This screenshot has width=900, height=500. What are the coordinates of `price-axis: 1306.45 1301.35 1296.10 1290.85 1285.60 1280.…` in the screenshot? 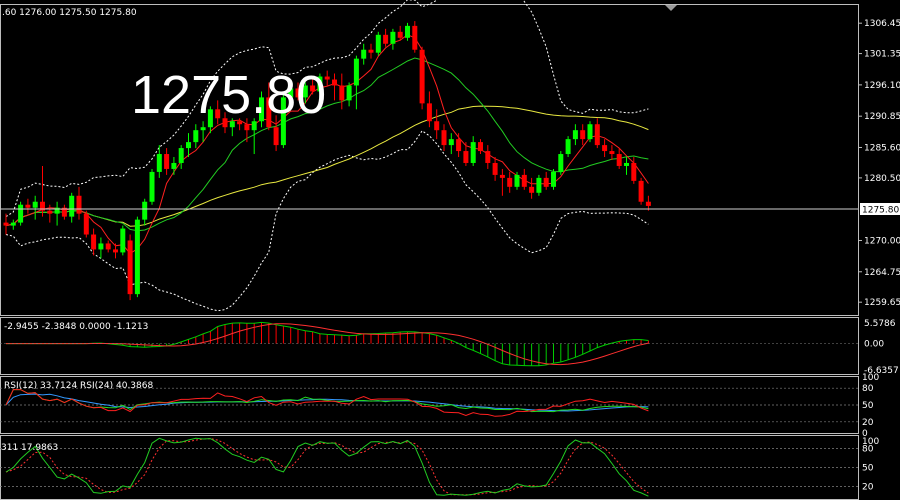 It's located at (879, 163).